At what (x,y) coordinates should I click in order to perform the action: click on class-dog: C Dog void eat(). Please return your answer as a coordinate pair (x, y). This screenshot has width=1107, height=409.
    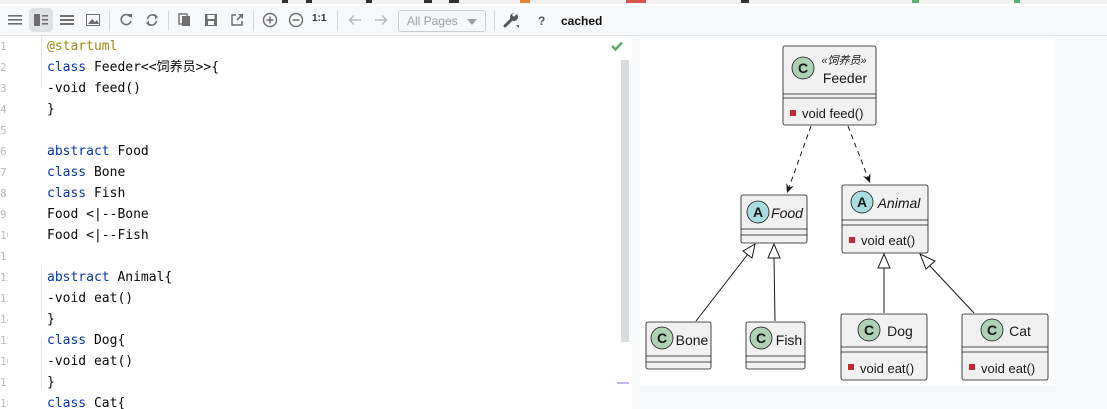
    Looking at the image, I should click on (884, 347).